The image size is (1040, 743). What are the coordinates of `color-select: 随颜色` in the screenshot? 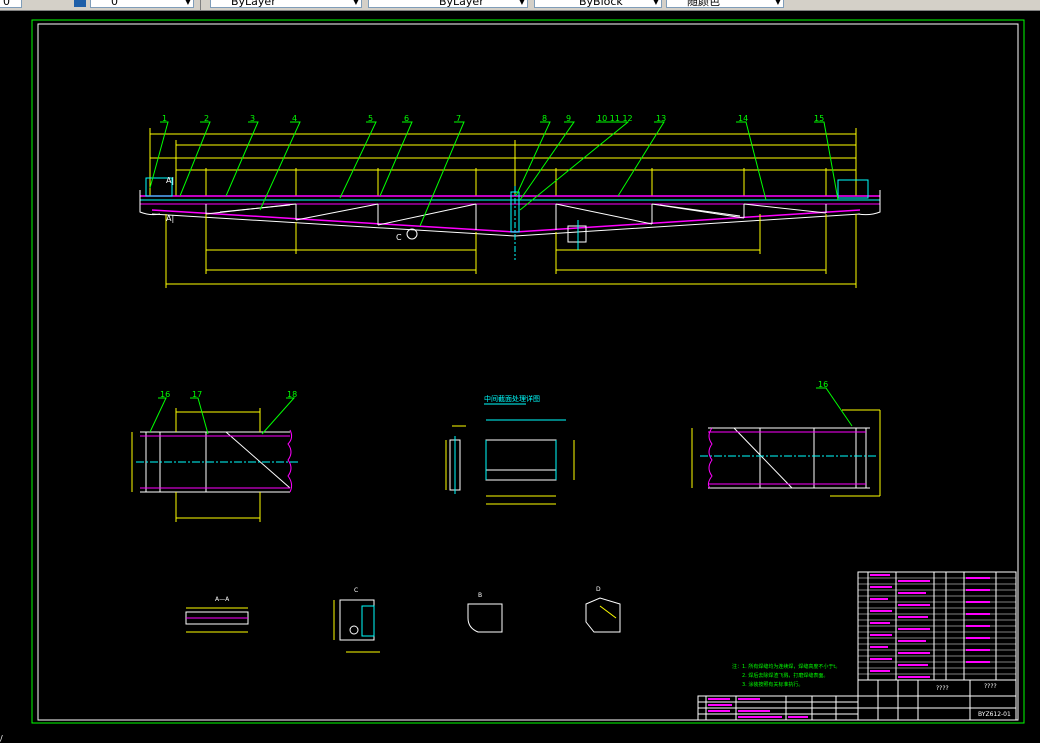 It's located at (725, 4).